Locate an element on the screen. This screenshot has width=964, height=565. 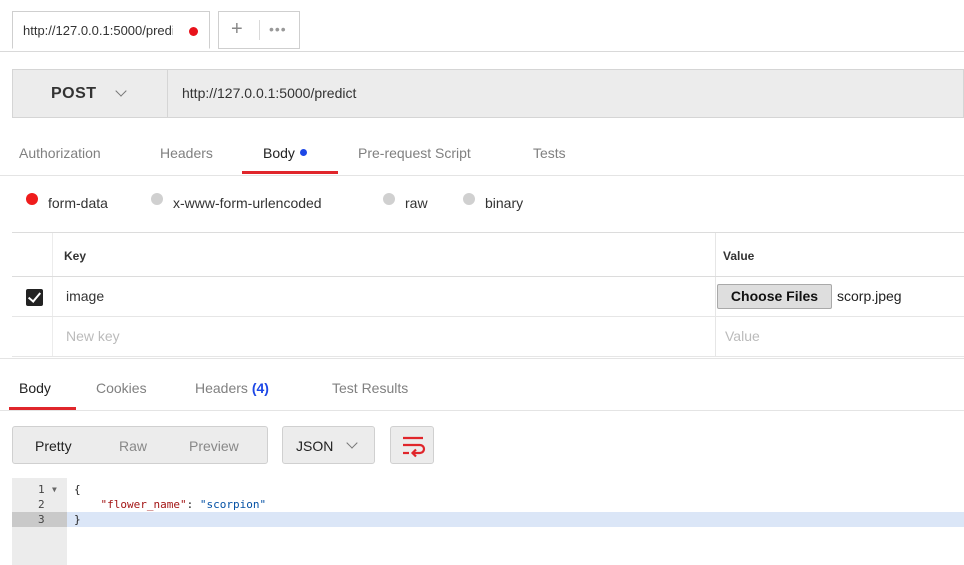
radio-urlencoded-label: x-www-form-urlencoded is located at coordinates (247, 203).